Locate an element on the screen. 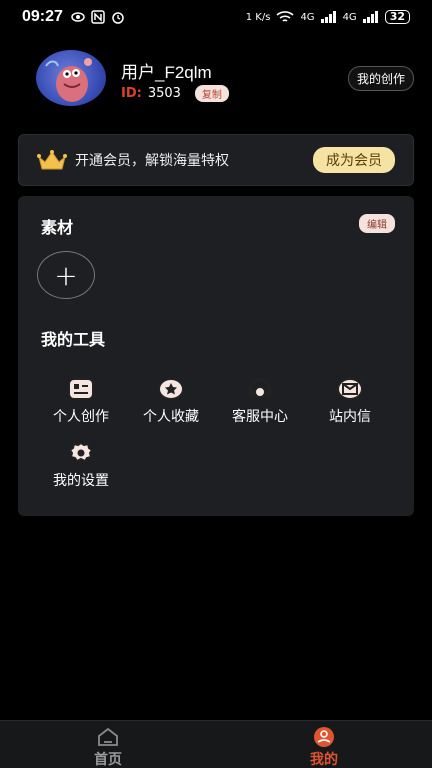 This screenshot has width=432, height=768. tools-title: 我的工具 is located at coordinates (73, 339).